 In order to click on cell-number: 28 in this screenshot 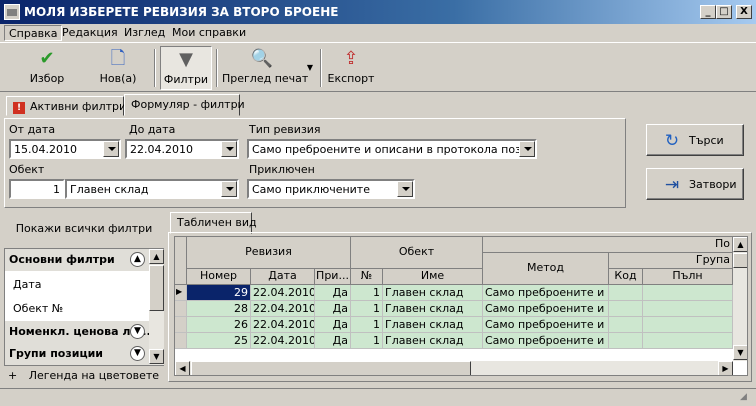, I will do `click(219, 309)`.